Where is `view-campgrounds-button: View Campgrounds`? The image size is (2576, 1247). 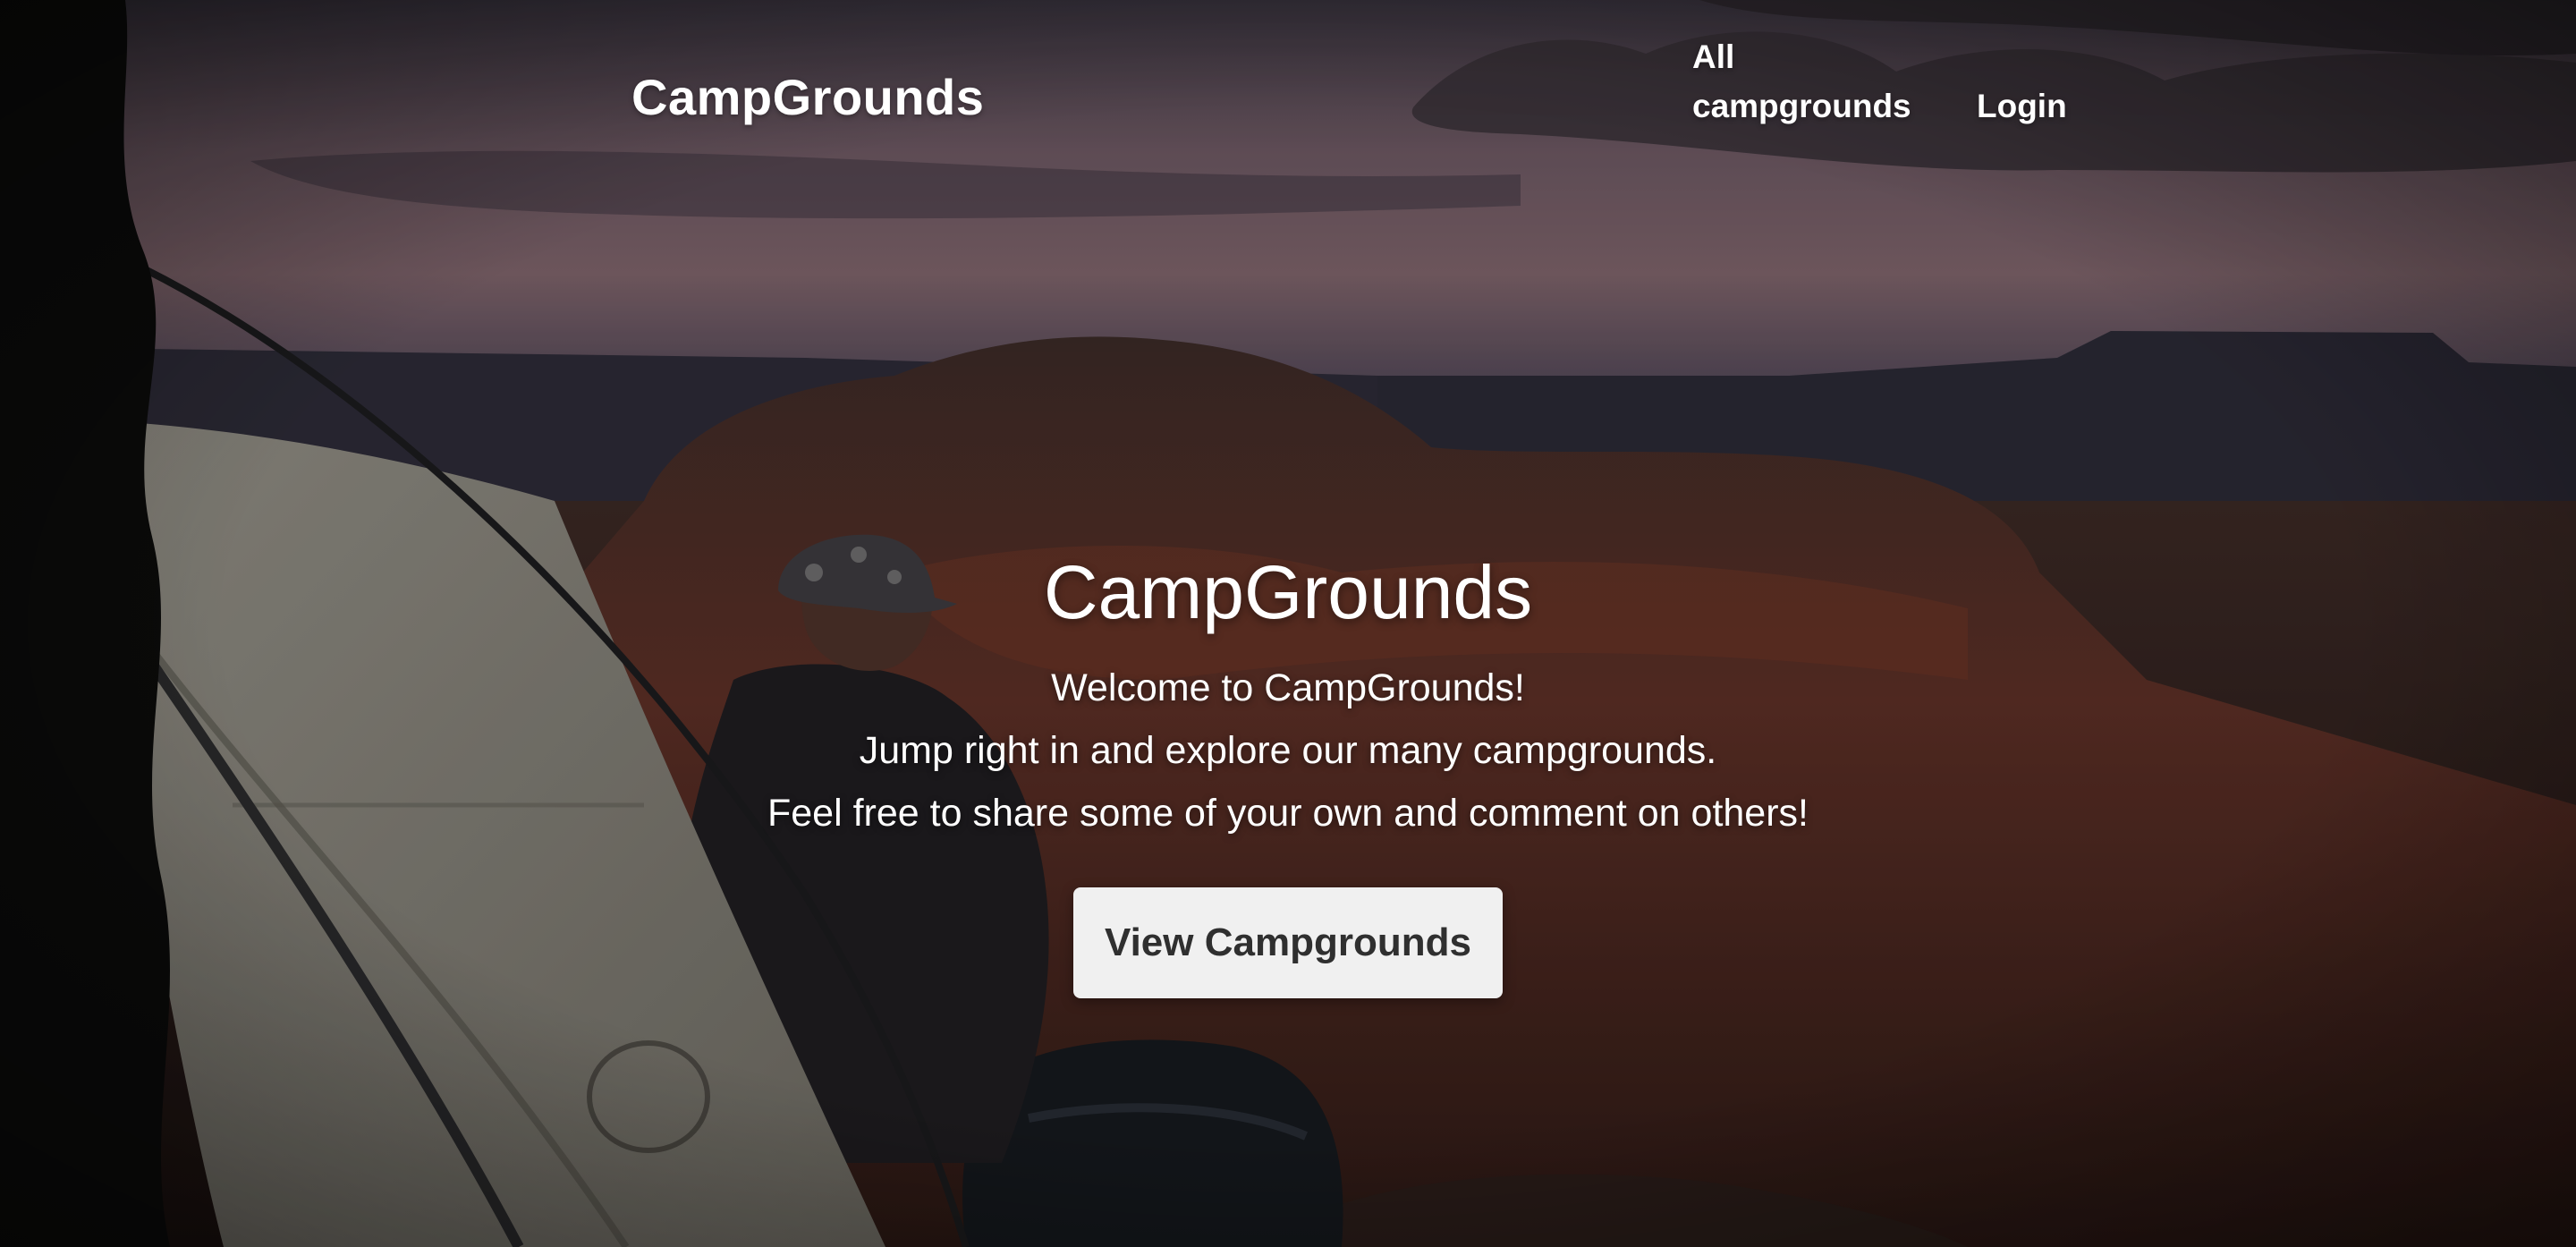
view-campgrounds-button: View Campgrounds is located at coordinates (1288, 942).